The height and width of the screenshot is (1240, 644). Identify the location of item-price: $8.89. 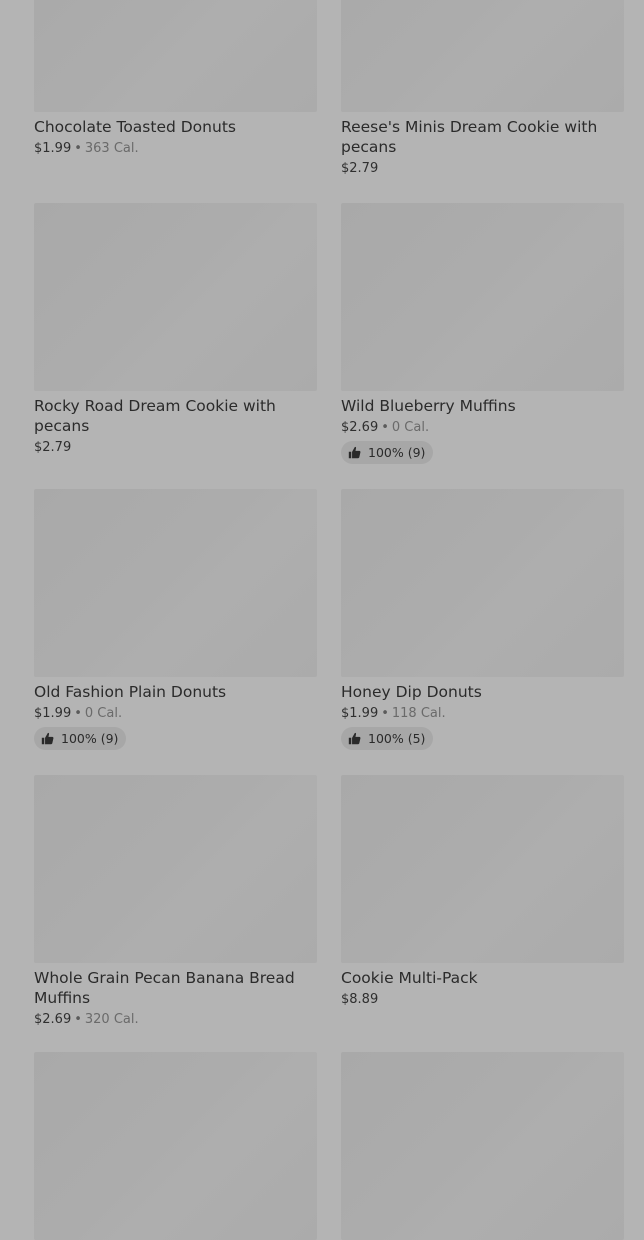
(360, 999).